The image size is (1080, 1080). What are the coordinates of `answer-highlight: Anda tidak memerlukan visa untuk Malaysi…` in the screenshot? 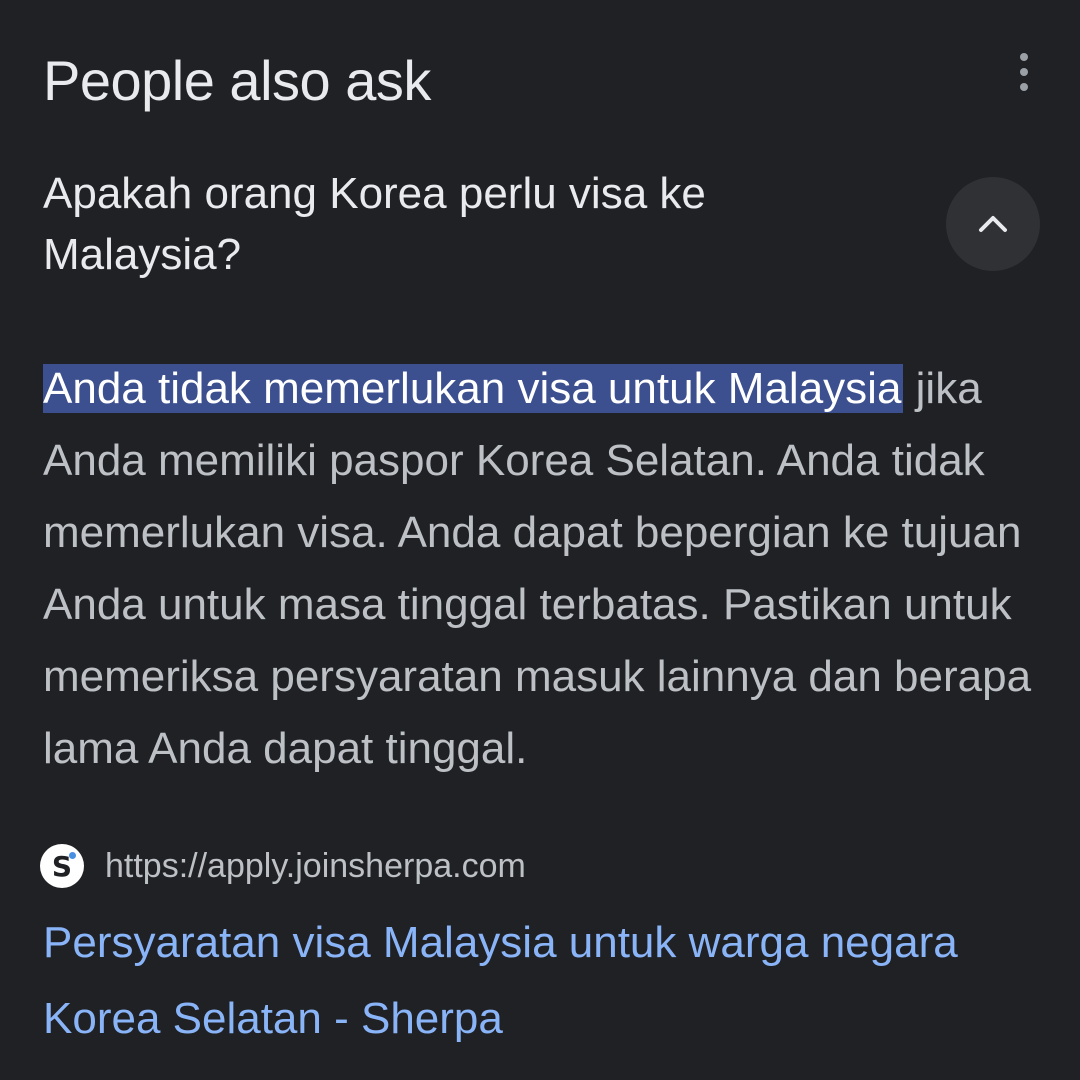 It's located at (473, 388).